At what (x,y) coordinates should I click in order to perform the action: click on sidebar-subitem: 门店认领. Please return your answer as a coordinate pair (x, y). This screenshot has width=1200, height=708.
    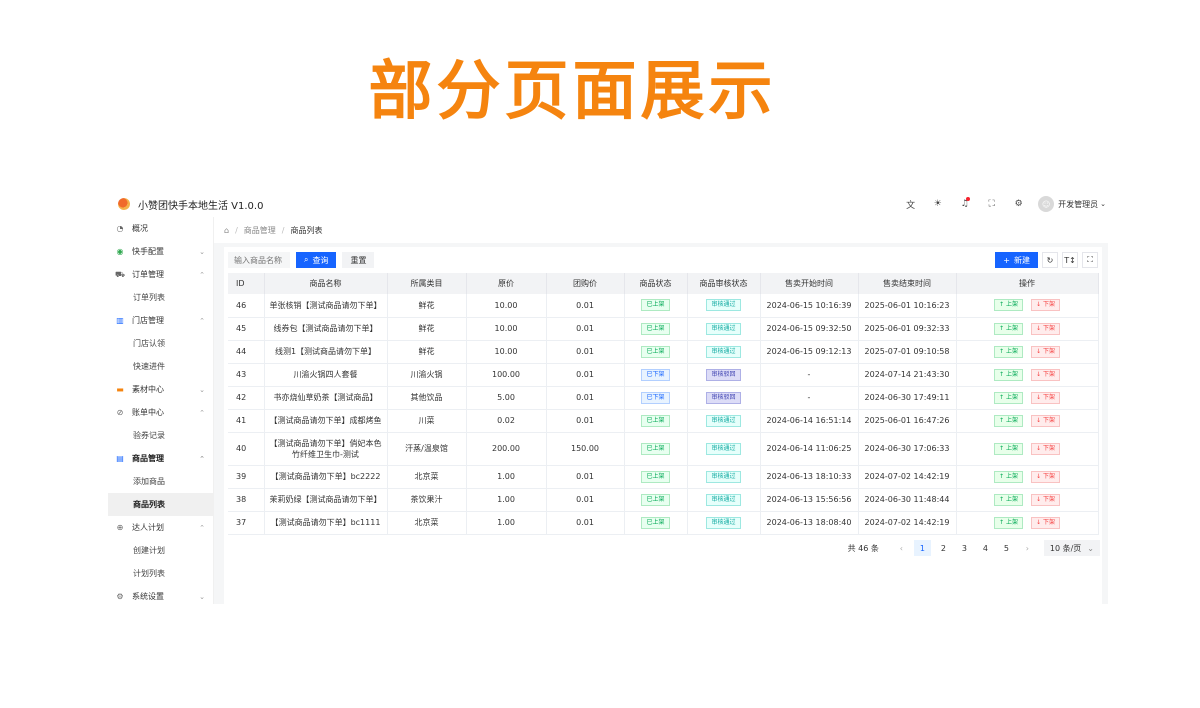
    Looking at the image, I should click on (160, 343).